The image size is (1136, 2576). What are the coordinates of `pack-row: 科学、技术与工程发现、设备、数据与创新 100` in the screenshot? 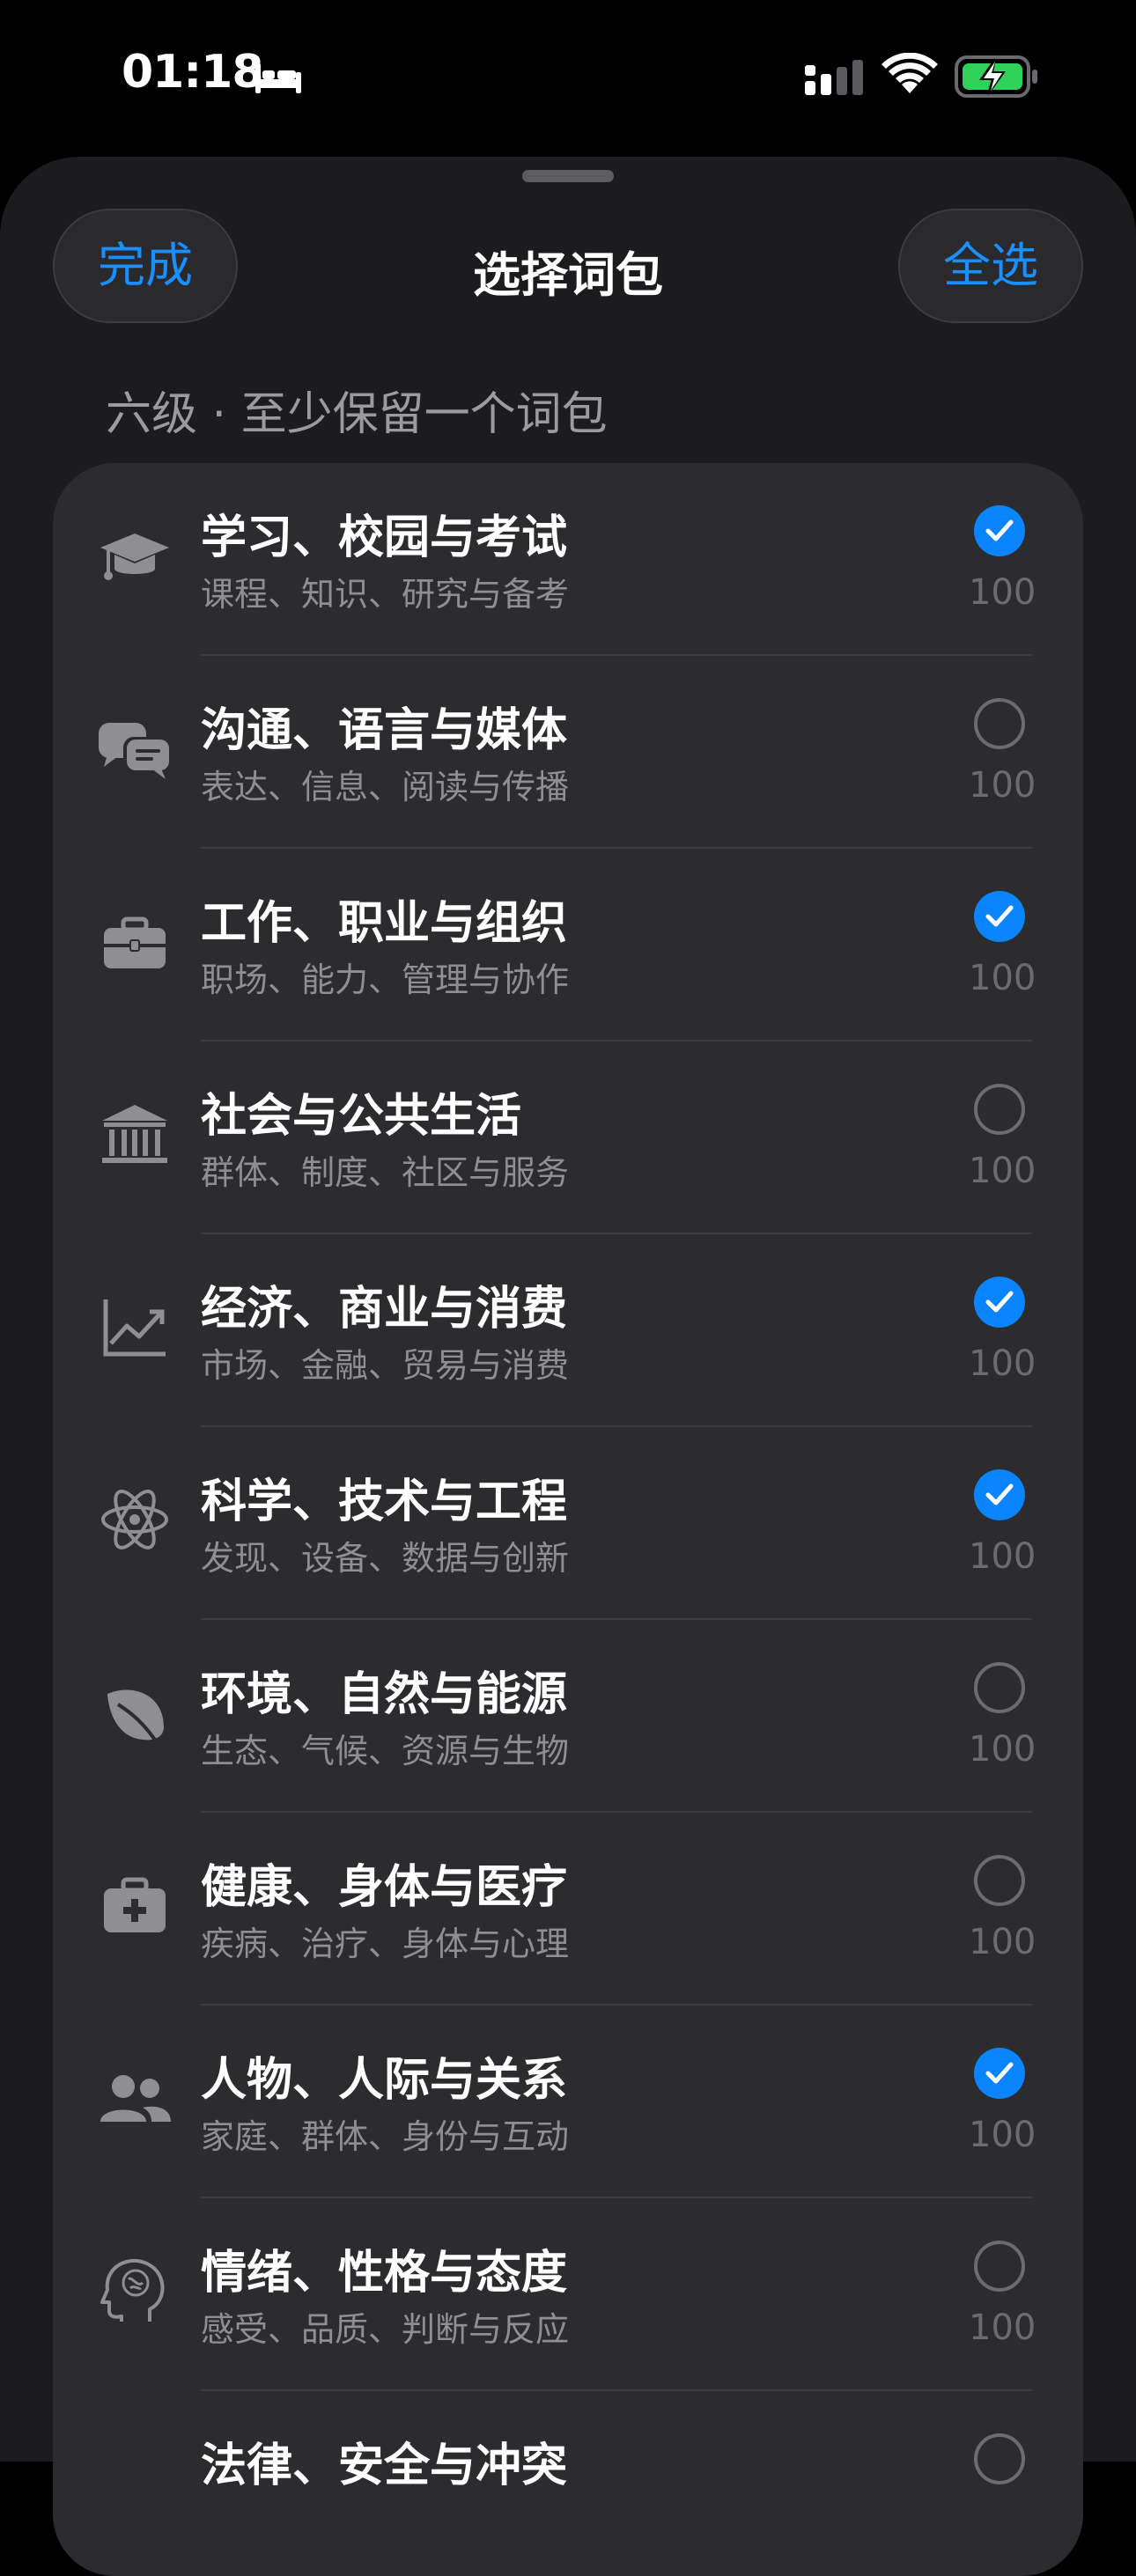 It's located at (568, 1524).